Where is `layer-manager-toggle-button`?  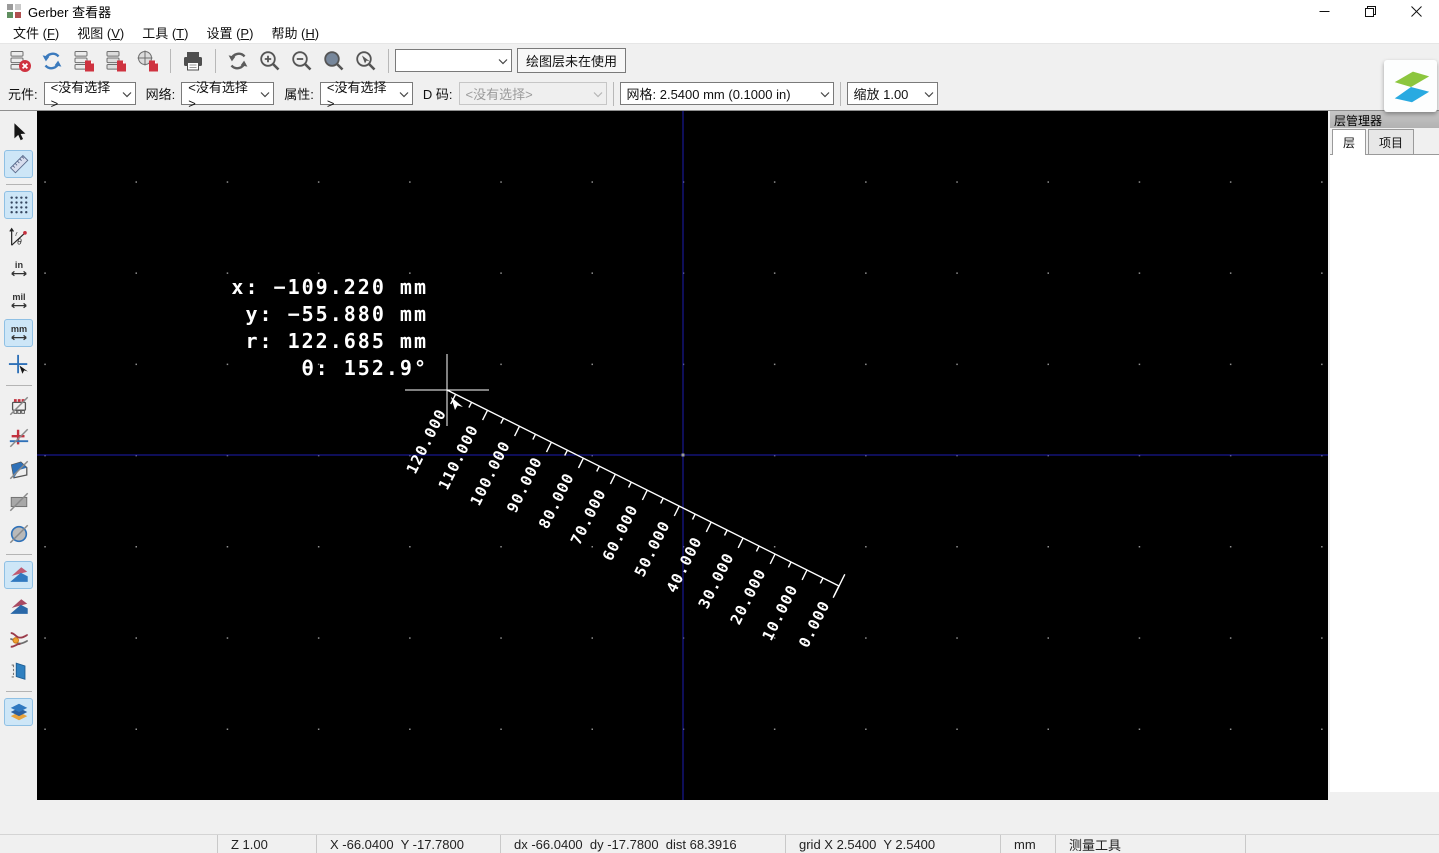
layer-manager-toggle-button is located at coordinates (18, 712).